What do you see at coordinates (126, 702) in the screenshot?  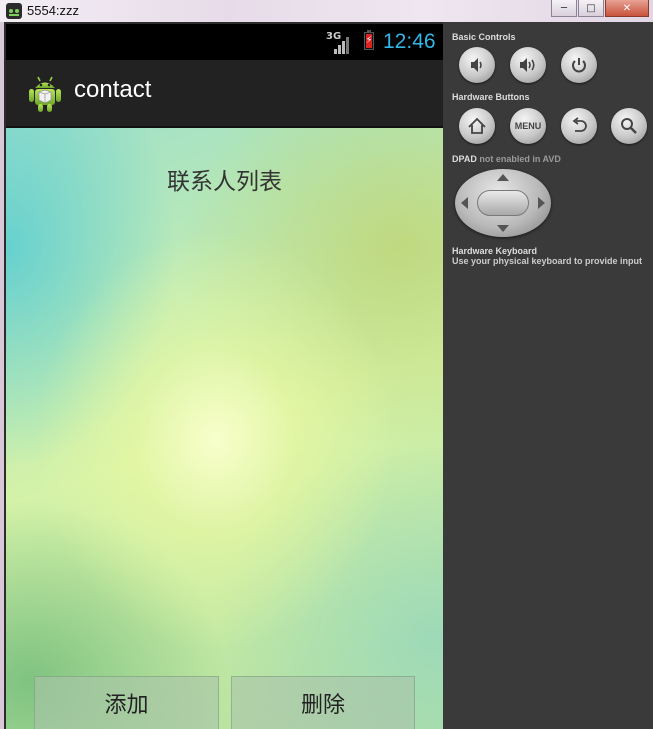 I see `add-button: 添加` at bounding box center [126, 702].